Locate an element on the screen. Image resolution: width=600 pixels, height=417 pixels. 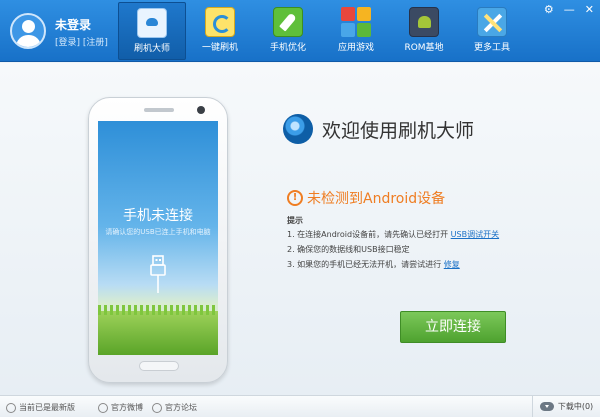
apps-grid-icon is located at coordinates (356, 22).